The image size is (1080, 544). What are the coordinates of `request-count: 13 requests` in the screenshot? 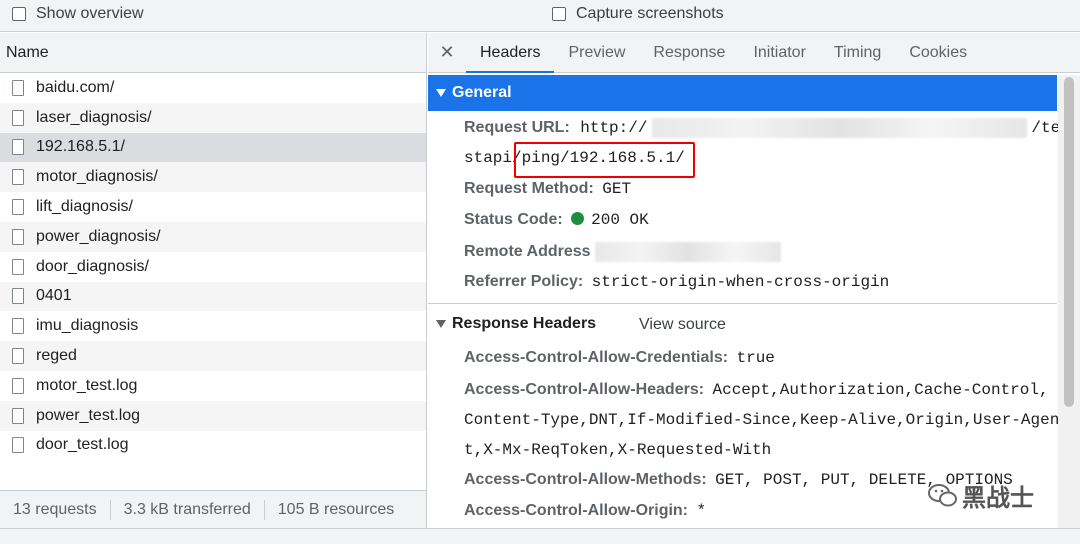 It's located at (55, 509).